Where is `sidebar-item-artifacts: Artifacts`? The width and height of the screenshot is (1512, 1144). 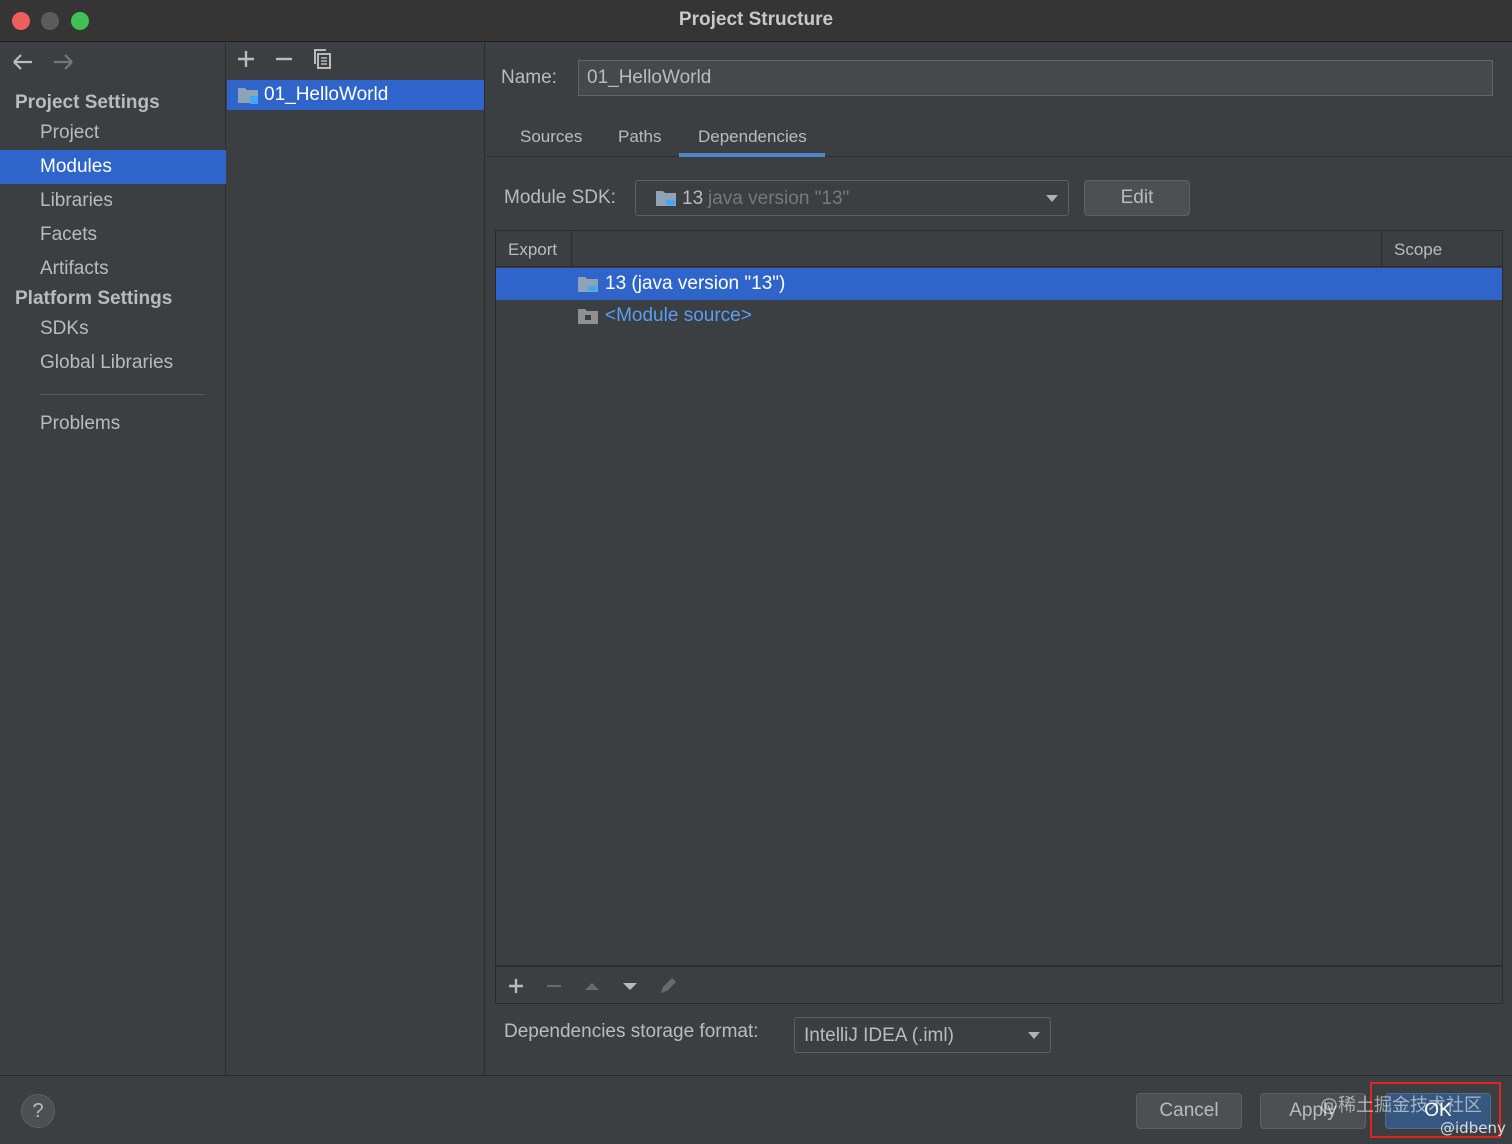
sidebar-item-artifacts: Artifacts is located at coordinates (113, 269).